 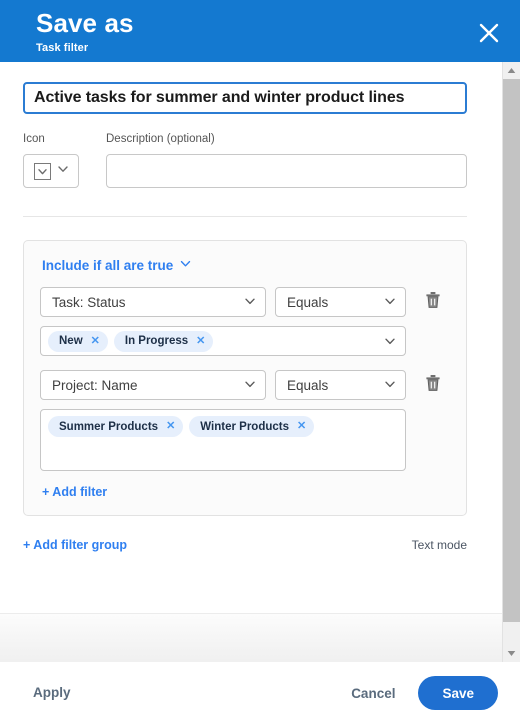 What do you see at coordinates (71, 341) in the screenshot?
I see `value-chip-label: New` at bounding box center [71, 341].